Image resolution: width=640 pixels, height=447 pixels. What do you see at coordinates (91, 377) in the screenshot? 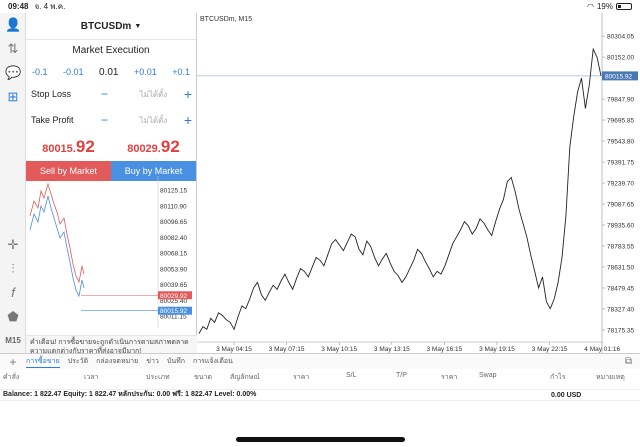
I see `col-time: เวลา` at bounding box center [91, 377].